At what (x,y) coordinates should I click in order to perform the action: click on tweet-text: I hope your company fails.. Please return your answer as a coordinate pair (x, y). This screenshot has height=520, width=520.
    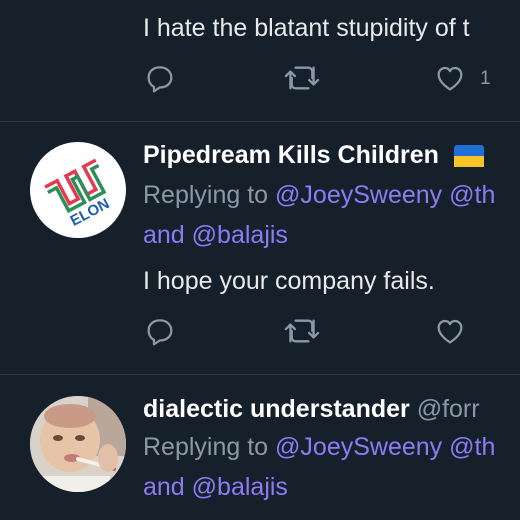
    Looking at the image, I should click on (289, 281).